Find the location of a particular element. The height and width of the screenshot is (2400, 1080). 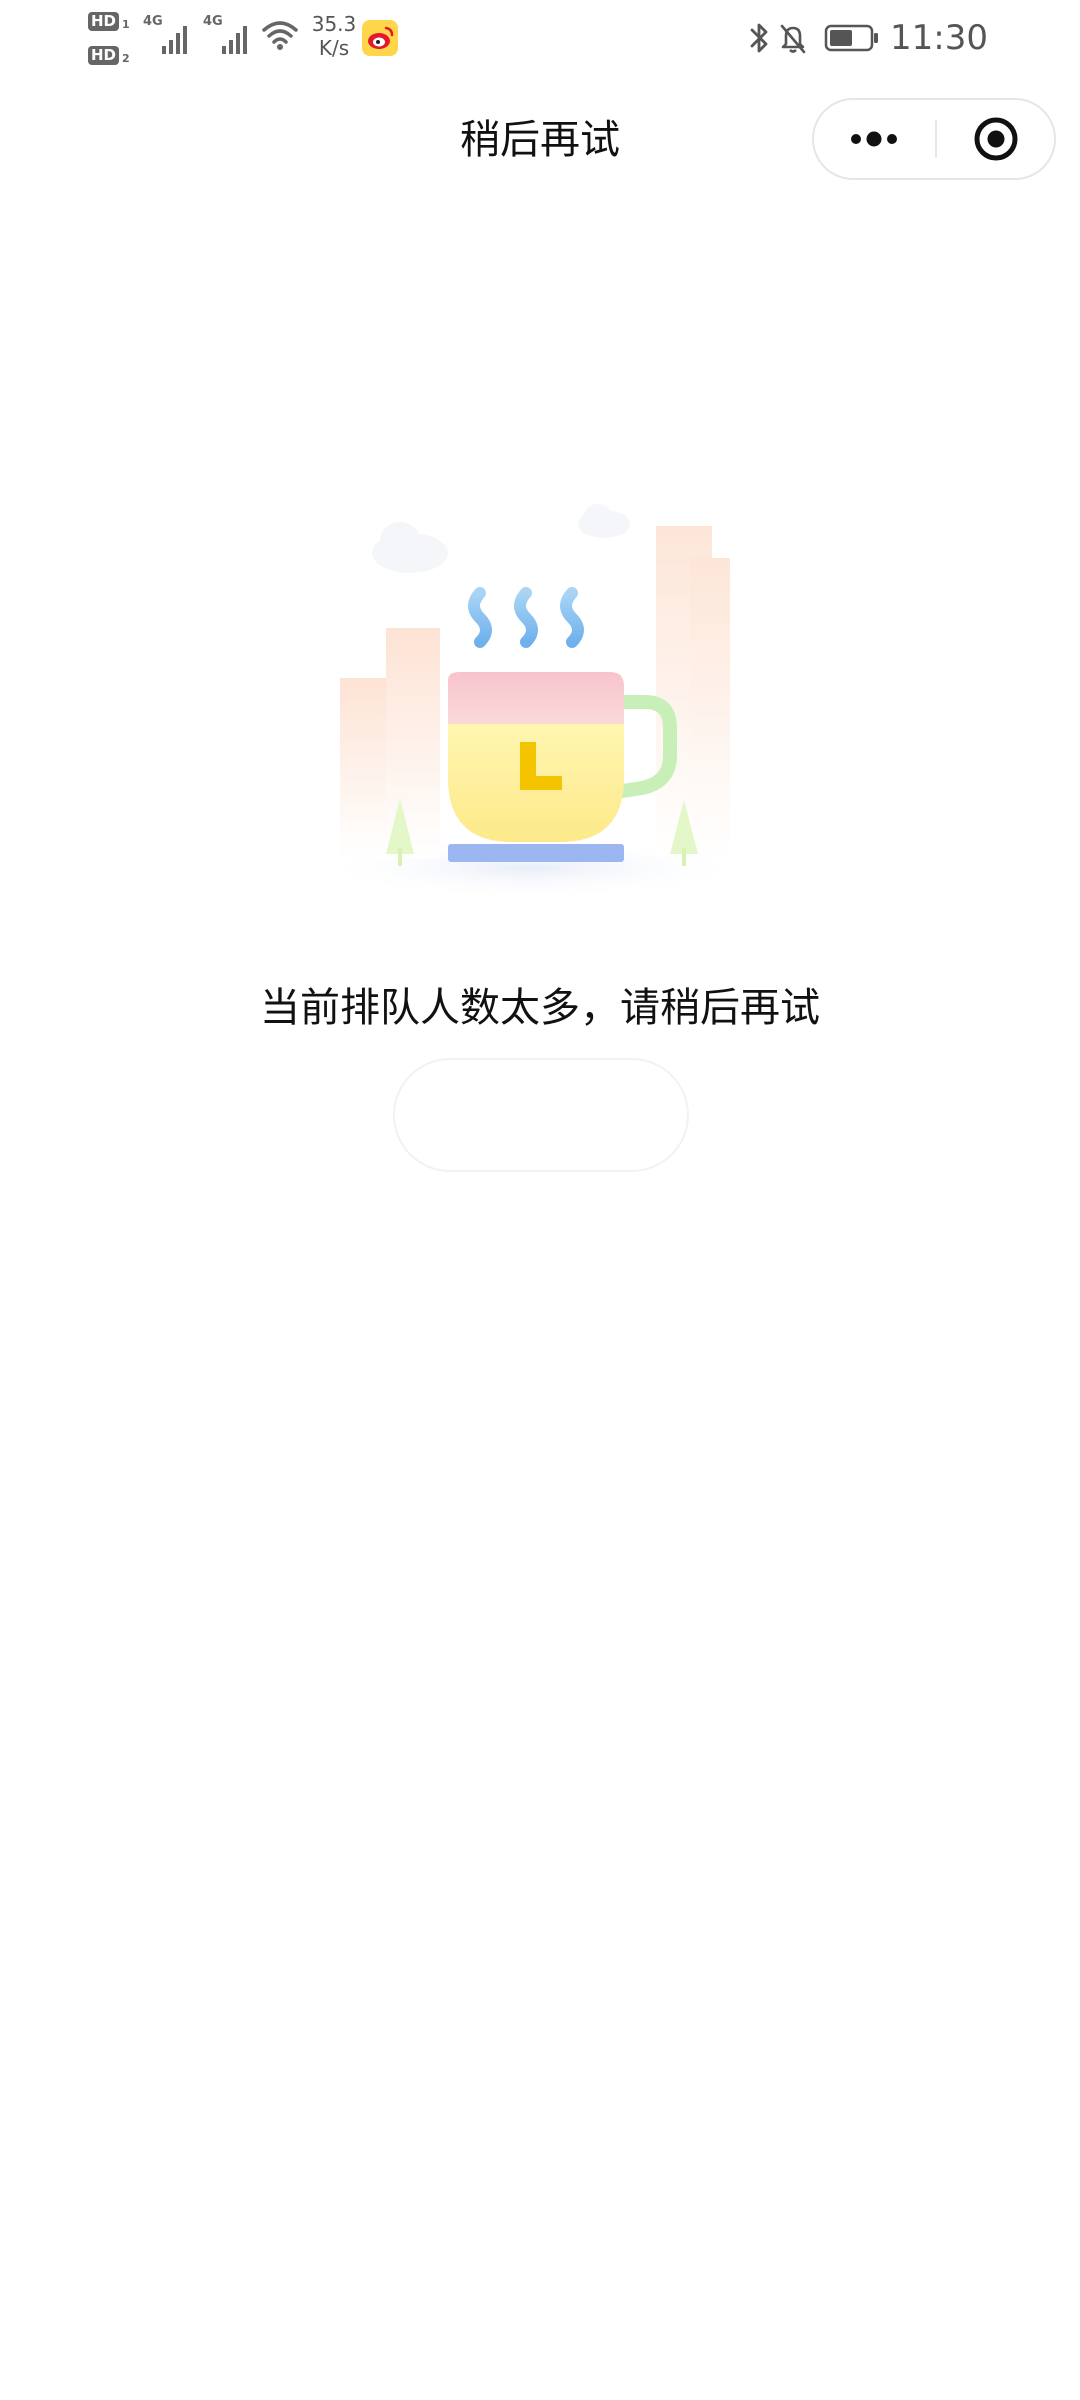

target-close-icon is located at coordinates (996, 139).